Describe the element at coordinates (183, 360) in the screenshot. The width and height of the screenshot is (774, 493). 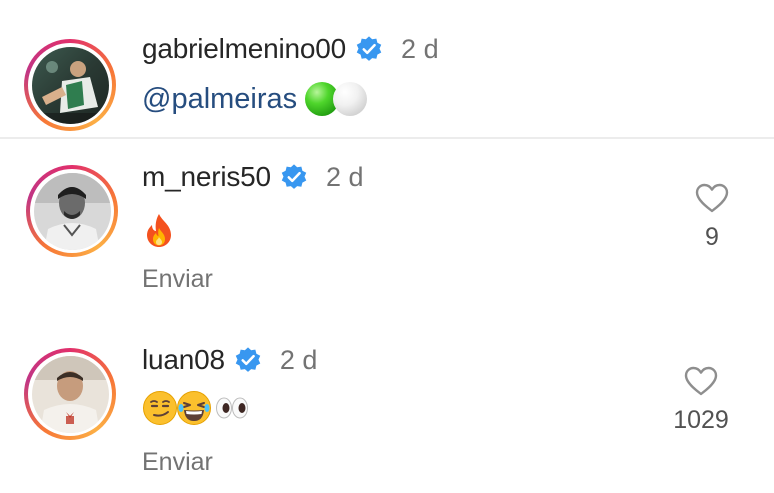
I see `username: luan08` at that location.